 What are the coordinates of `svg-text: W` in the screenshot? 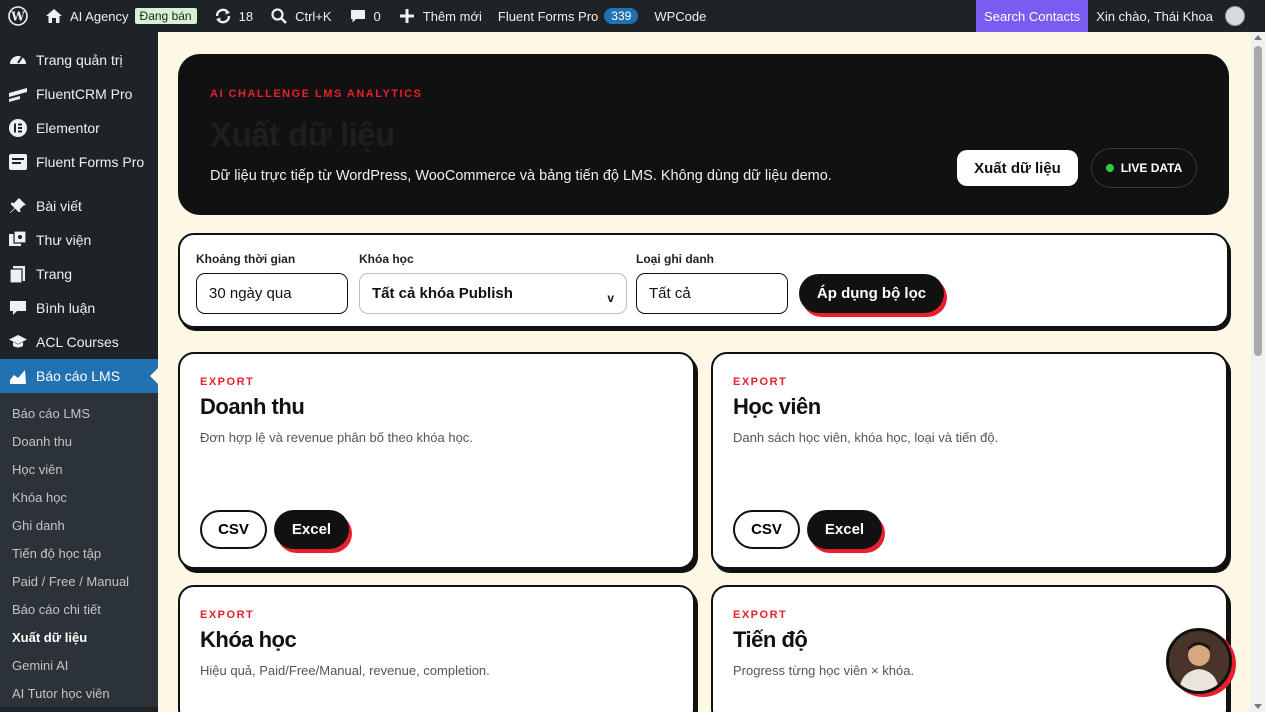 It's located at (17, 17).